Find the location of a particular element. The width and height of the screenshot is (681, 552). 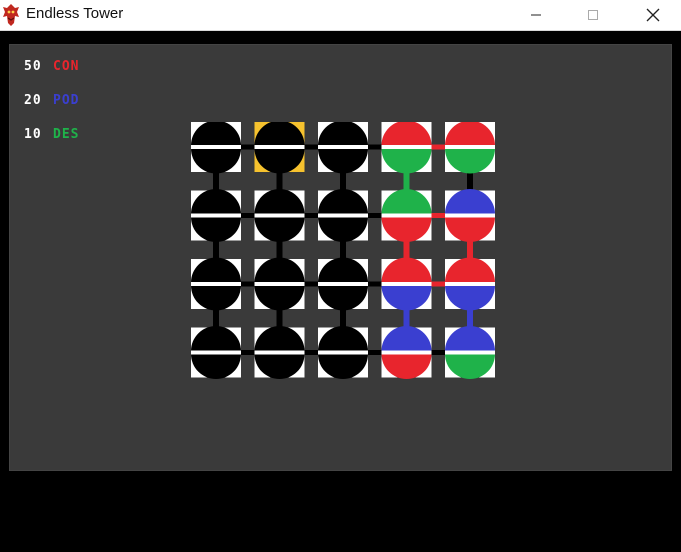

stat-des-label: DES is located at coordinates (66, 134).